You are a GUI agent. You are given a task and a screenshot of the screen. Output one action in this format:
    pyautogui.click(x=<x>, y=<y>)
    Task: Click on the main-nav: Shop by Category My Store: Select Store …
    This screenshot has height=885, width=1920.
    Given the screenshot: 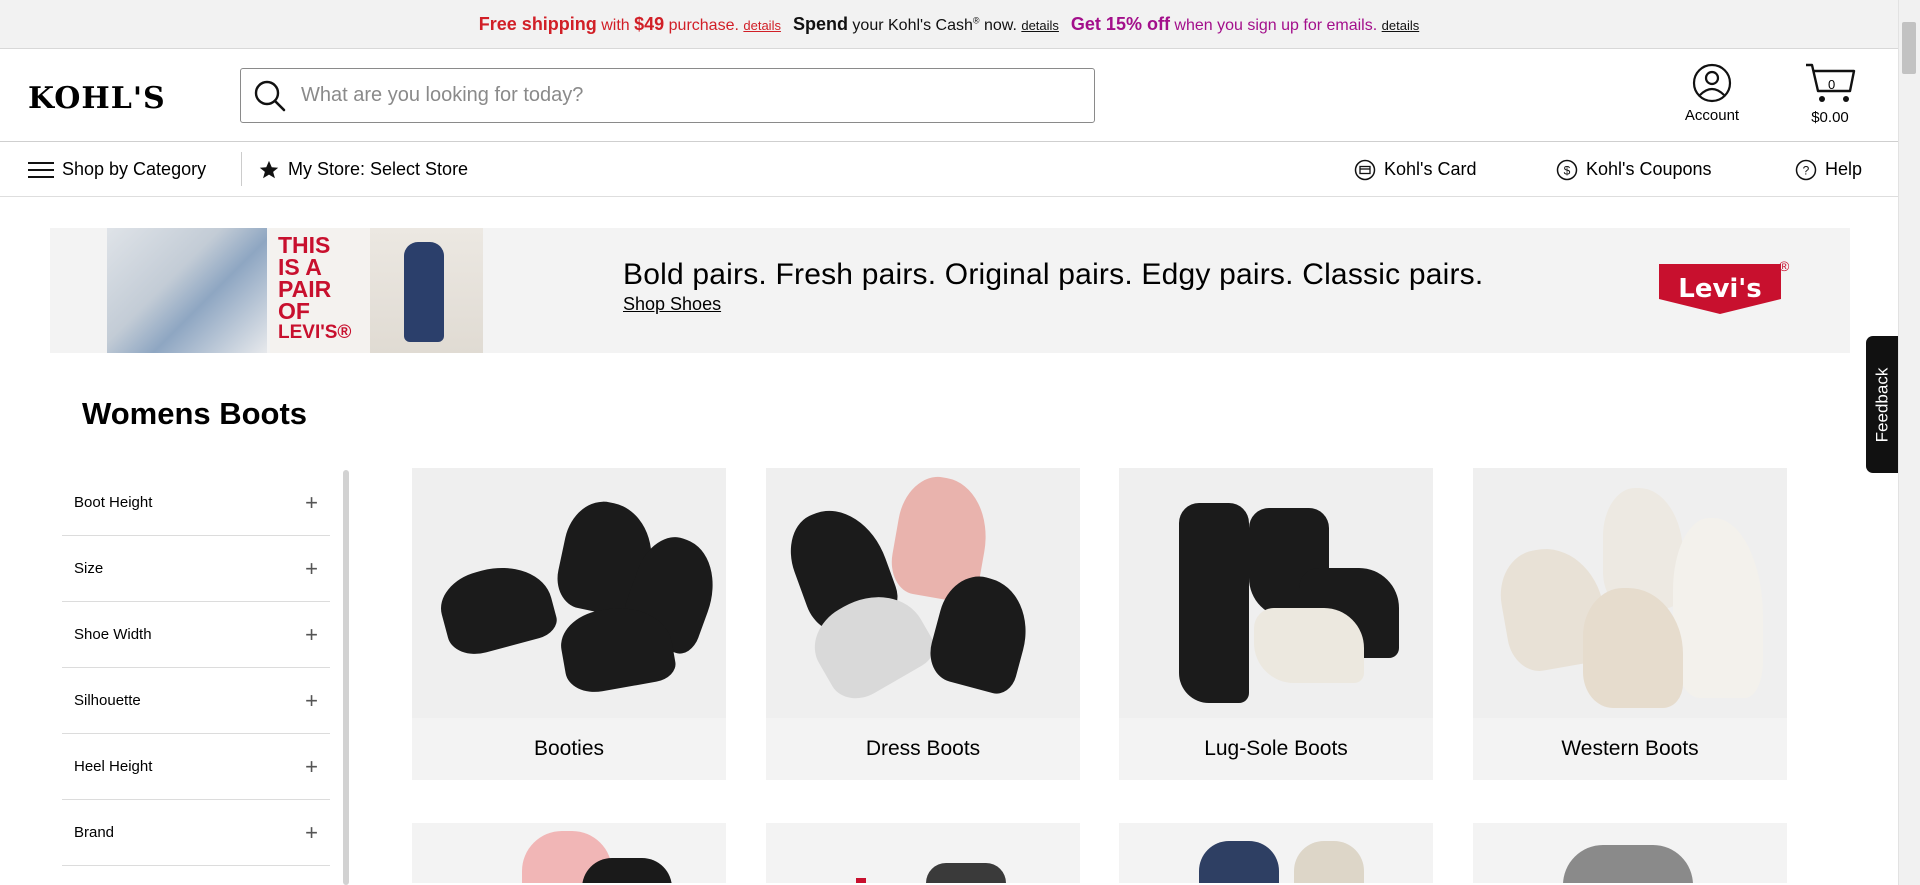 What is the action you would take?
    pyautogui.click(x=949, y=169)
    